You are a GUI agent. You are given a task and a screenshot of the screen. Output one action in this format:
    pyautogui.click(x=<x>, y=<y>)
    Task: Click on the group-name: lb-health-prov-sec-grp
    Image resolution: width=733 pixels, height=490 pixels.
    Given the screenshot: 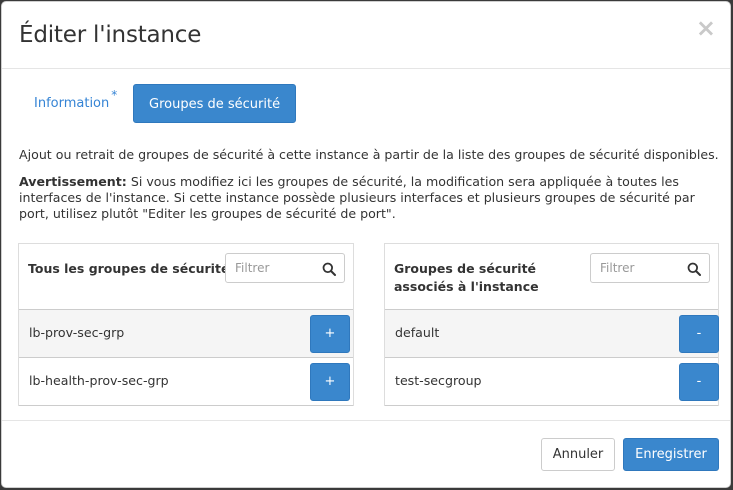 What is the action you would take?
    pyautogui.click(x=99, y=380)
    